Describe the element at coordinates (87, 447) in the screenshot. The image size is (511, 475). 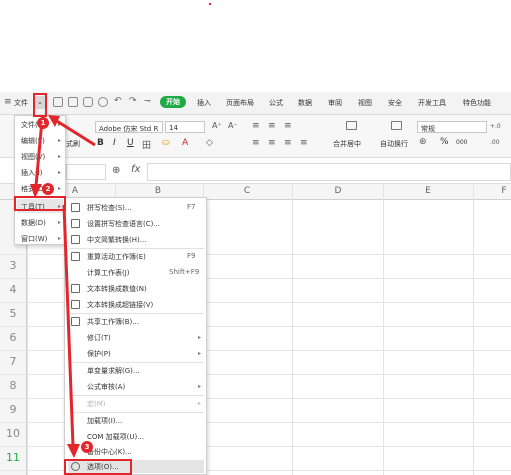
I see `step-badge: 3` at that location.